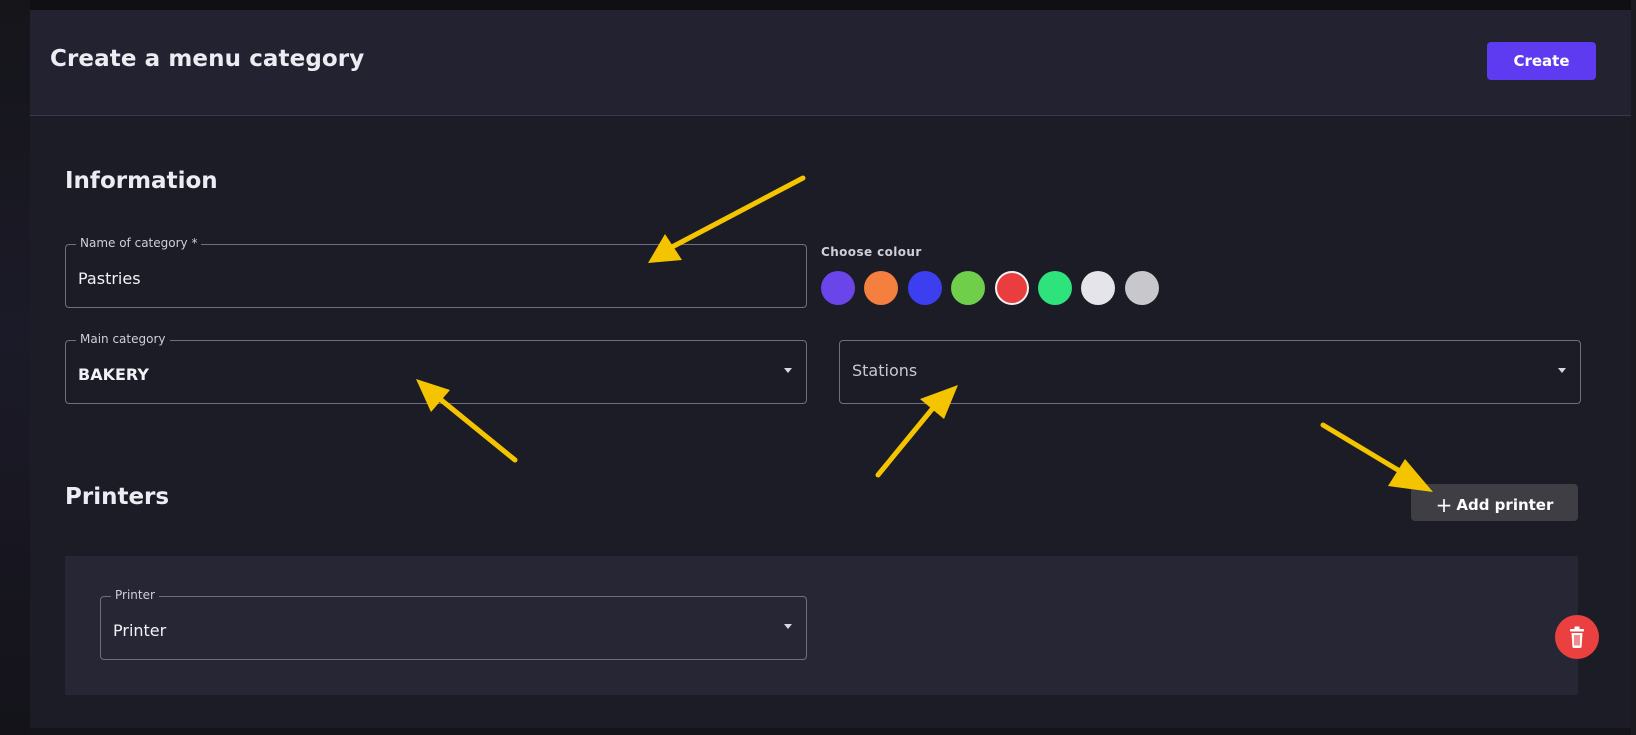 This screenshot has width=1636, height=735. What do you see at coordinates (1210, 372) in the screenshot?
I see `stations-select: Stations` at bounding box center [1210, 372].